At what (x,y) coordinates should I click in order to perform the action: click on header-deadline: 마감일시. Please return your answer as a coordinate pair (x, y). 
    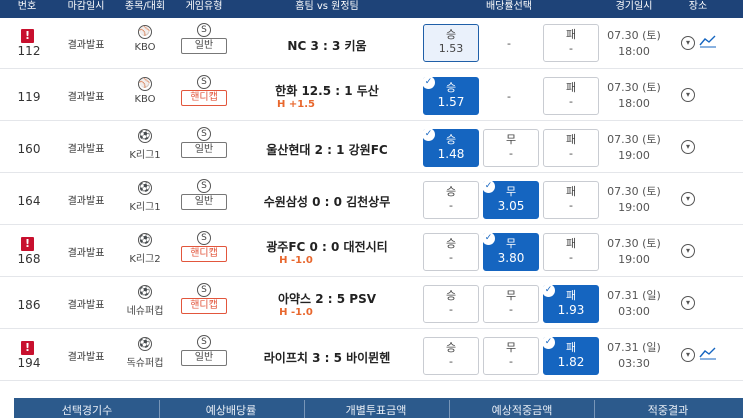
    Looking at the image, I should click on (86, 6).